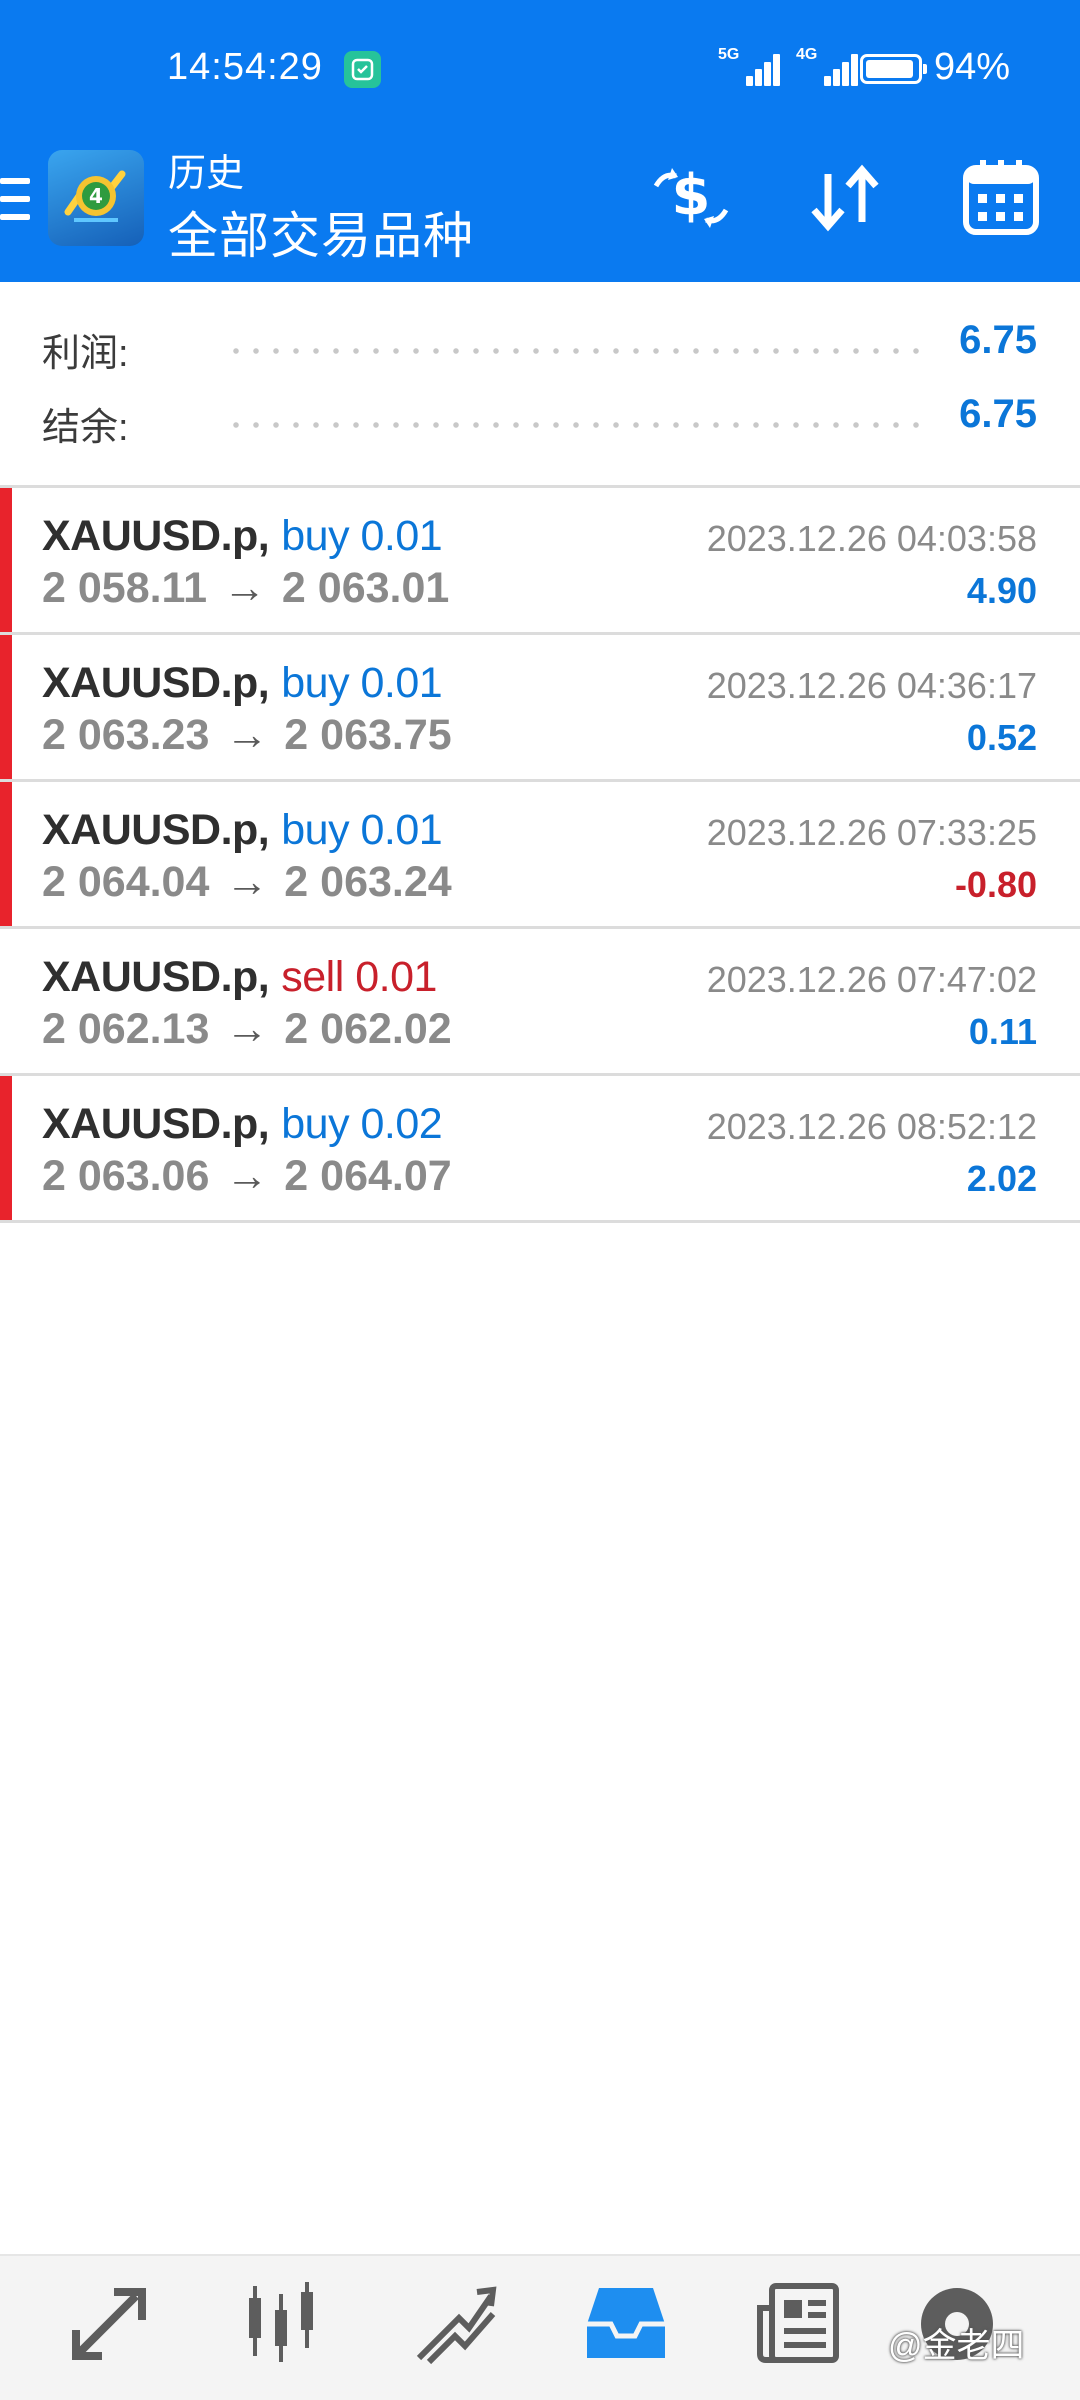 Image resolution: width=1080 pixels, height=2400 pixels. I want to click on deal-time: 2023.12.26 04:03:58, so click(871, 538).